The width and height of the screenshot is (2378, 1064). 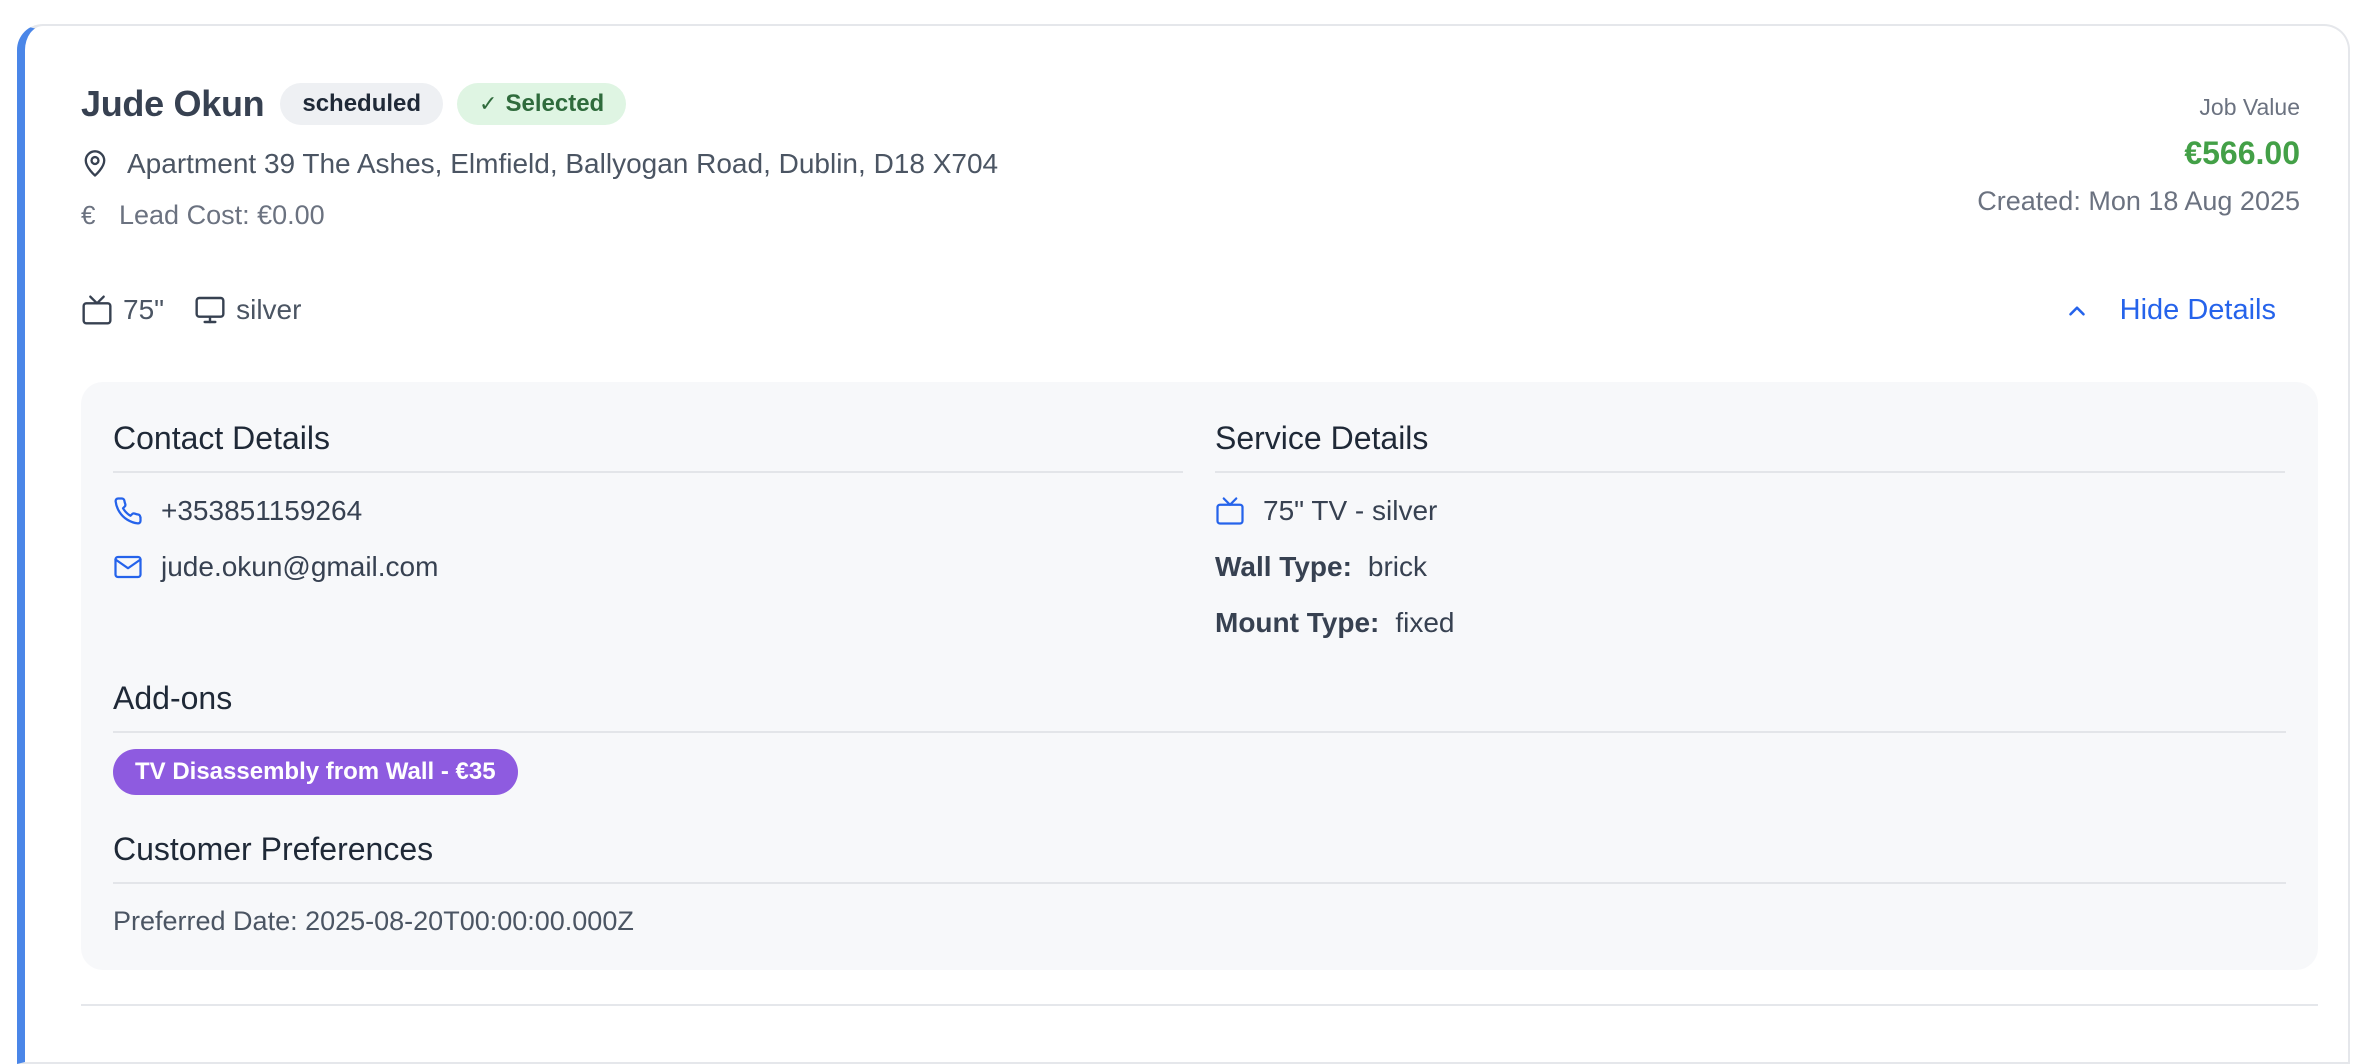 What do you see at coordinates (2249, 107) in the screenshot?
I see `job-value-label: Job Value` at bounding box center [2249, 107].